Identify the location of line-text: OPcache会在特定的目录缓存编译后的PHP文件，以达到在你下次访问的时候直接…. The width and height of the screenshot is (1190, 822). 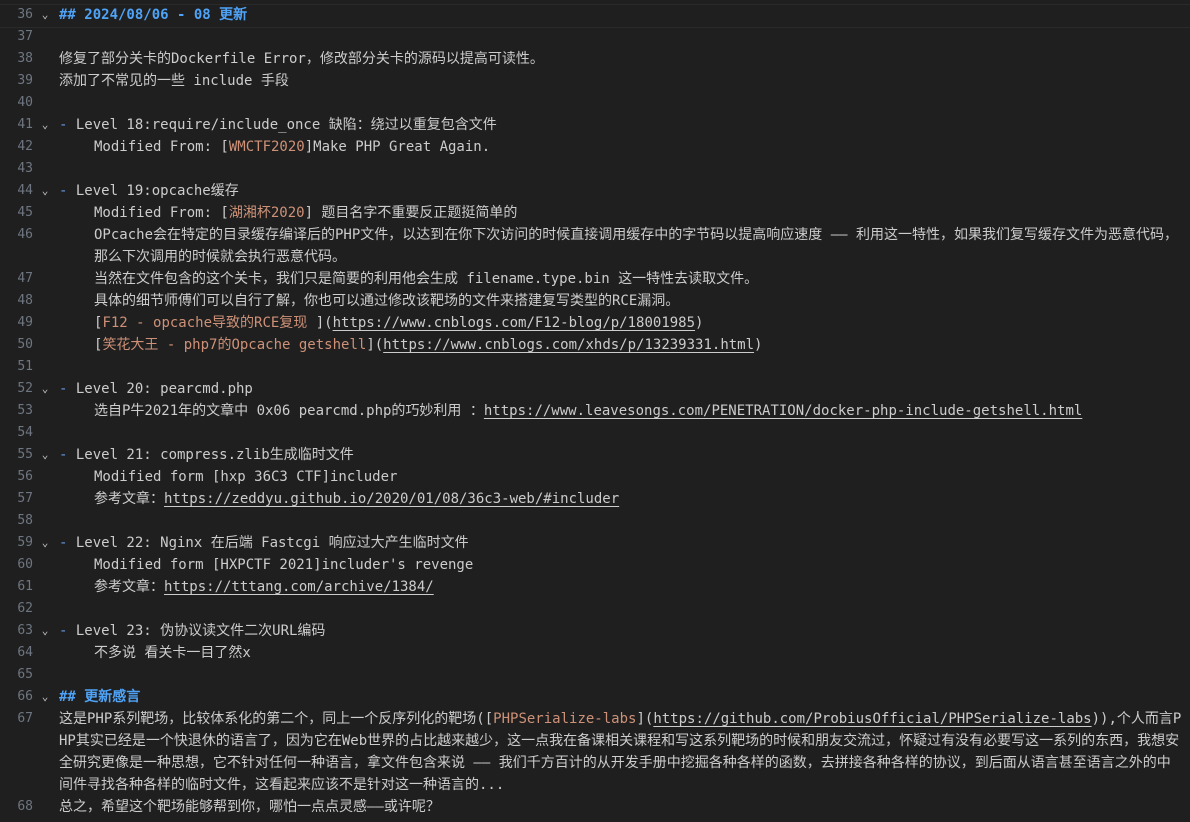
(636, 246).